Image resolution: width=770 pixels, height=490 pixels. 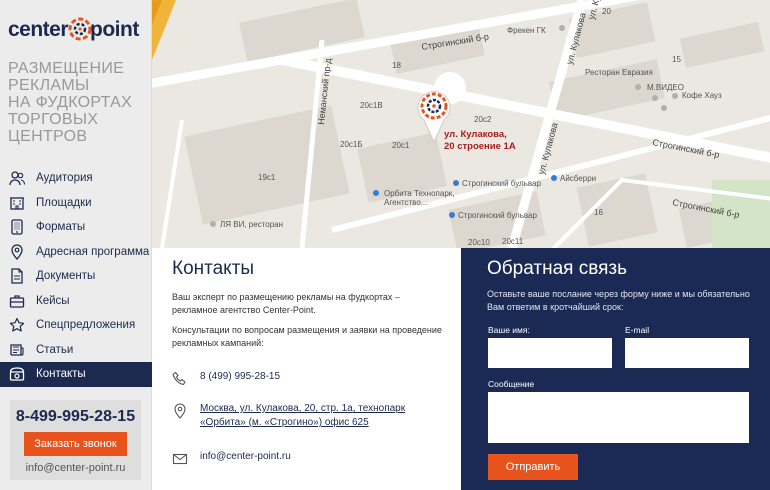 What do you see at coordinates (49, 85) in the screenshot?
I see `tagline-line: РЕКЛАМЫ` at bounding box center [49, 85].